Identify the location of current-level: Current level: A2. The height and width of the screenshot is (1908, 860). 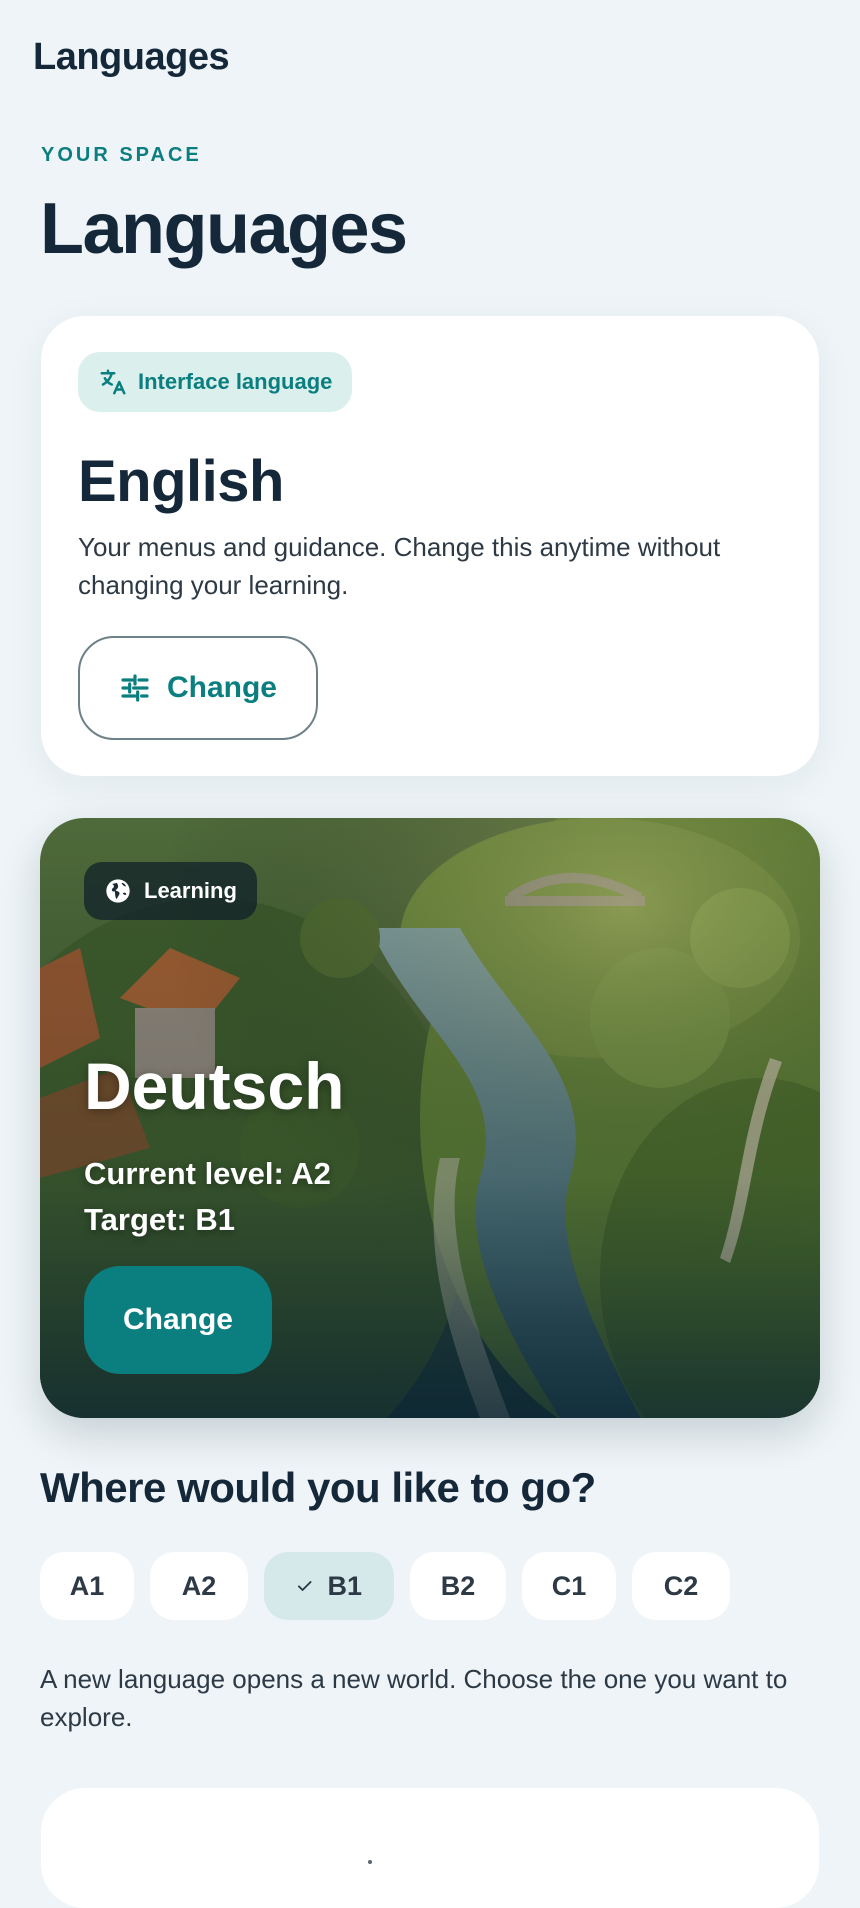
(207, 1173).